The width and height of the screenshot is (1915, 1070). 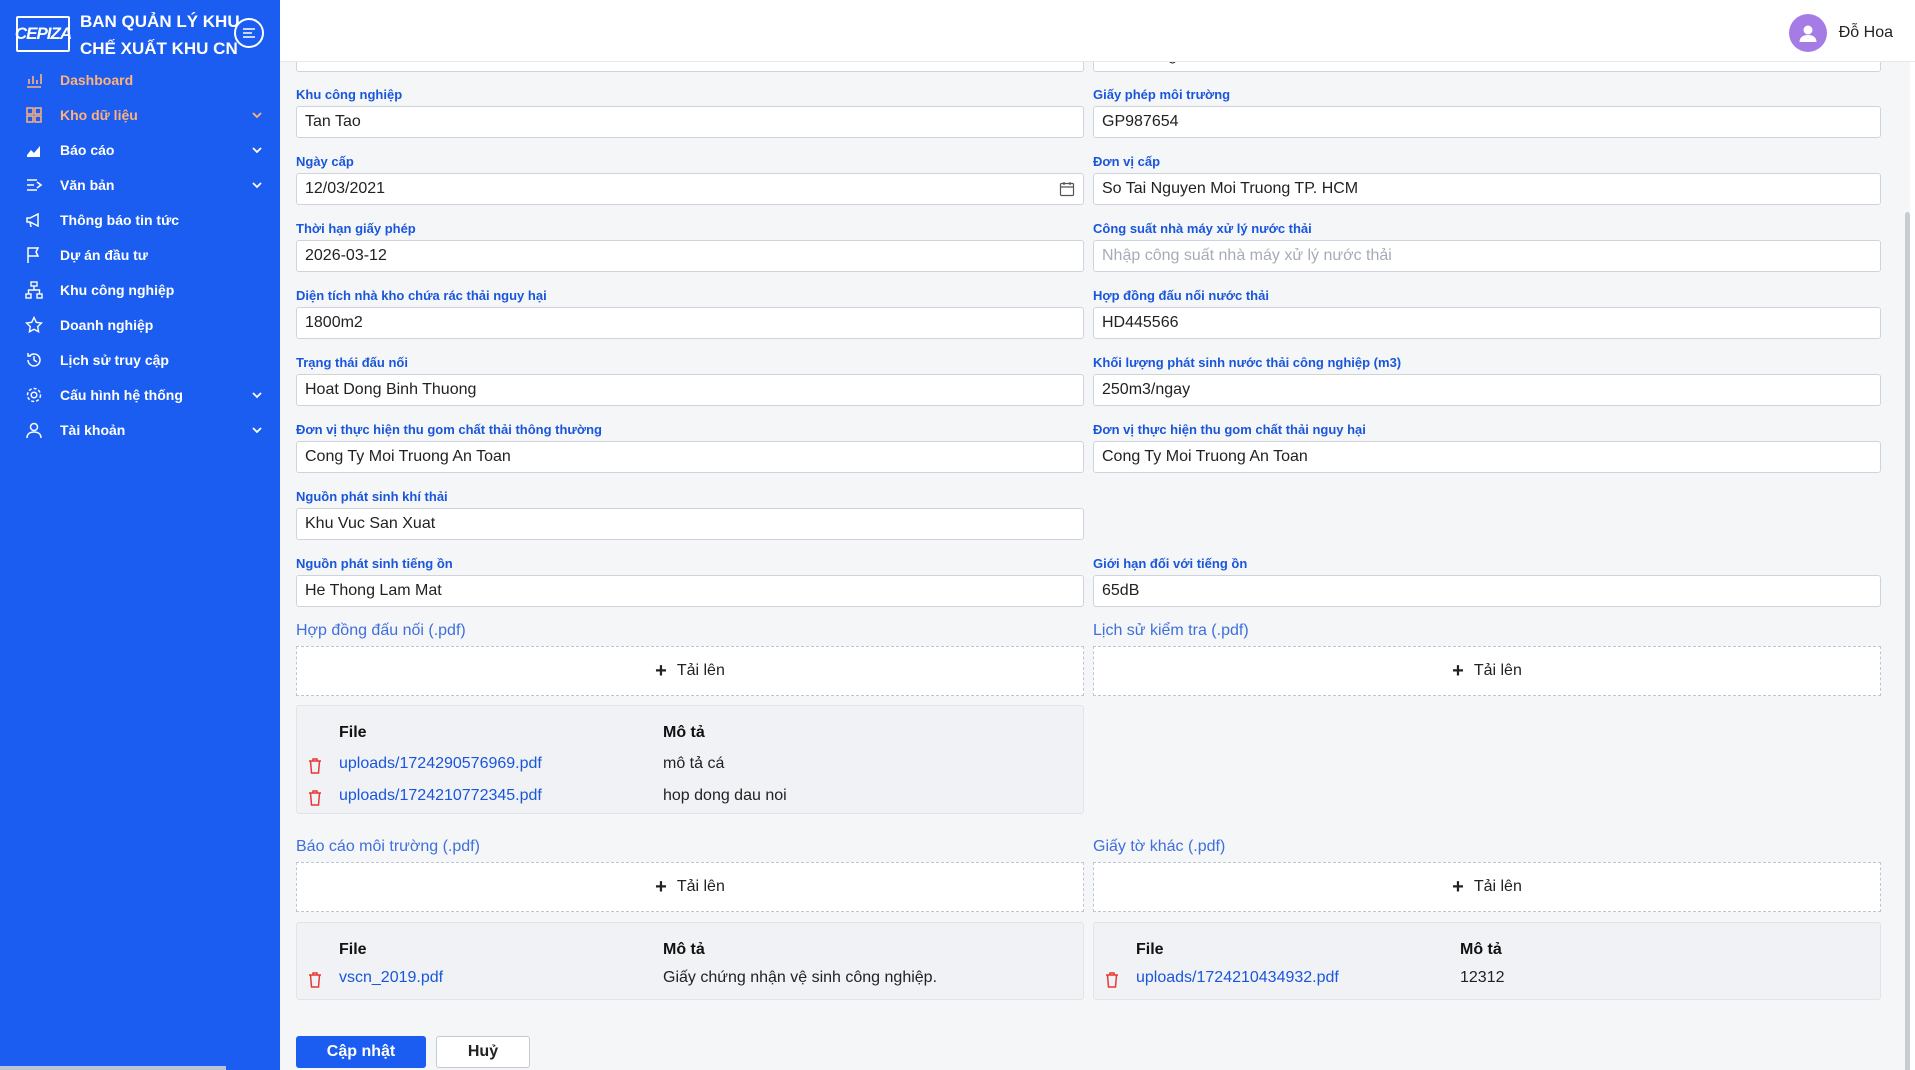 What do you see at coordinates (690, 390) in the screenshot?
I see `trang-thai-input: Hoat Dong Binh Thuong` at bounding box center [690, 390].